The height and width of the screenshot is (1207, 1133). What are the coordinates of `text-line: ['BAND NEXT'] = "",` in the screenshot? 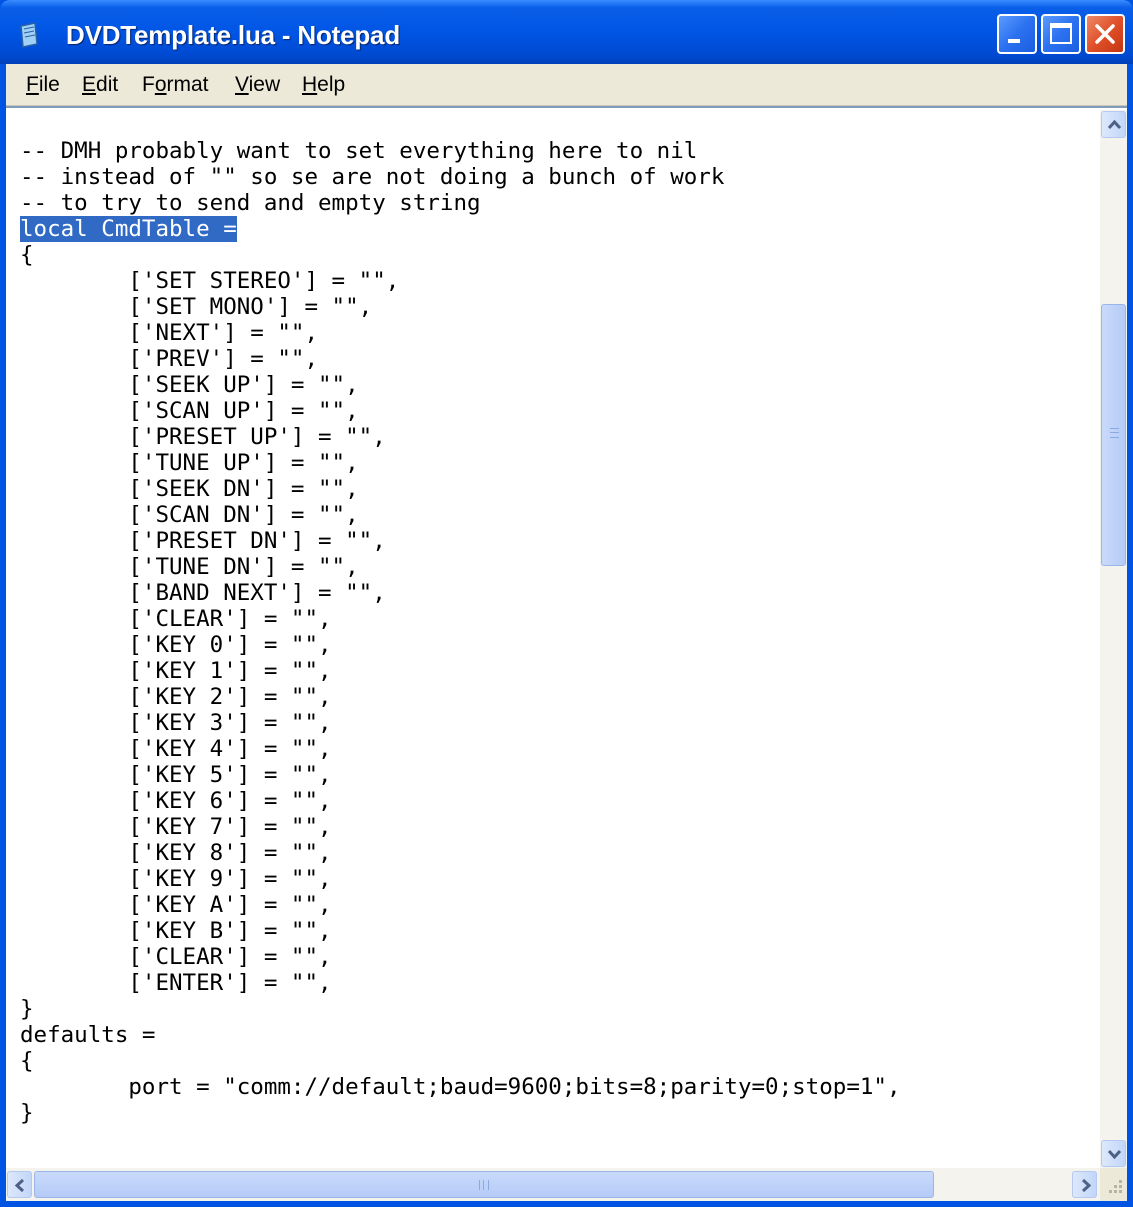 It's located at (560, 593).